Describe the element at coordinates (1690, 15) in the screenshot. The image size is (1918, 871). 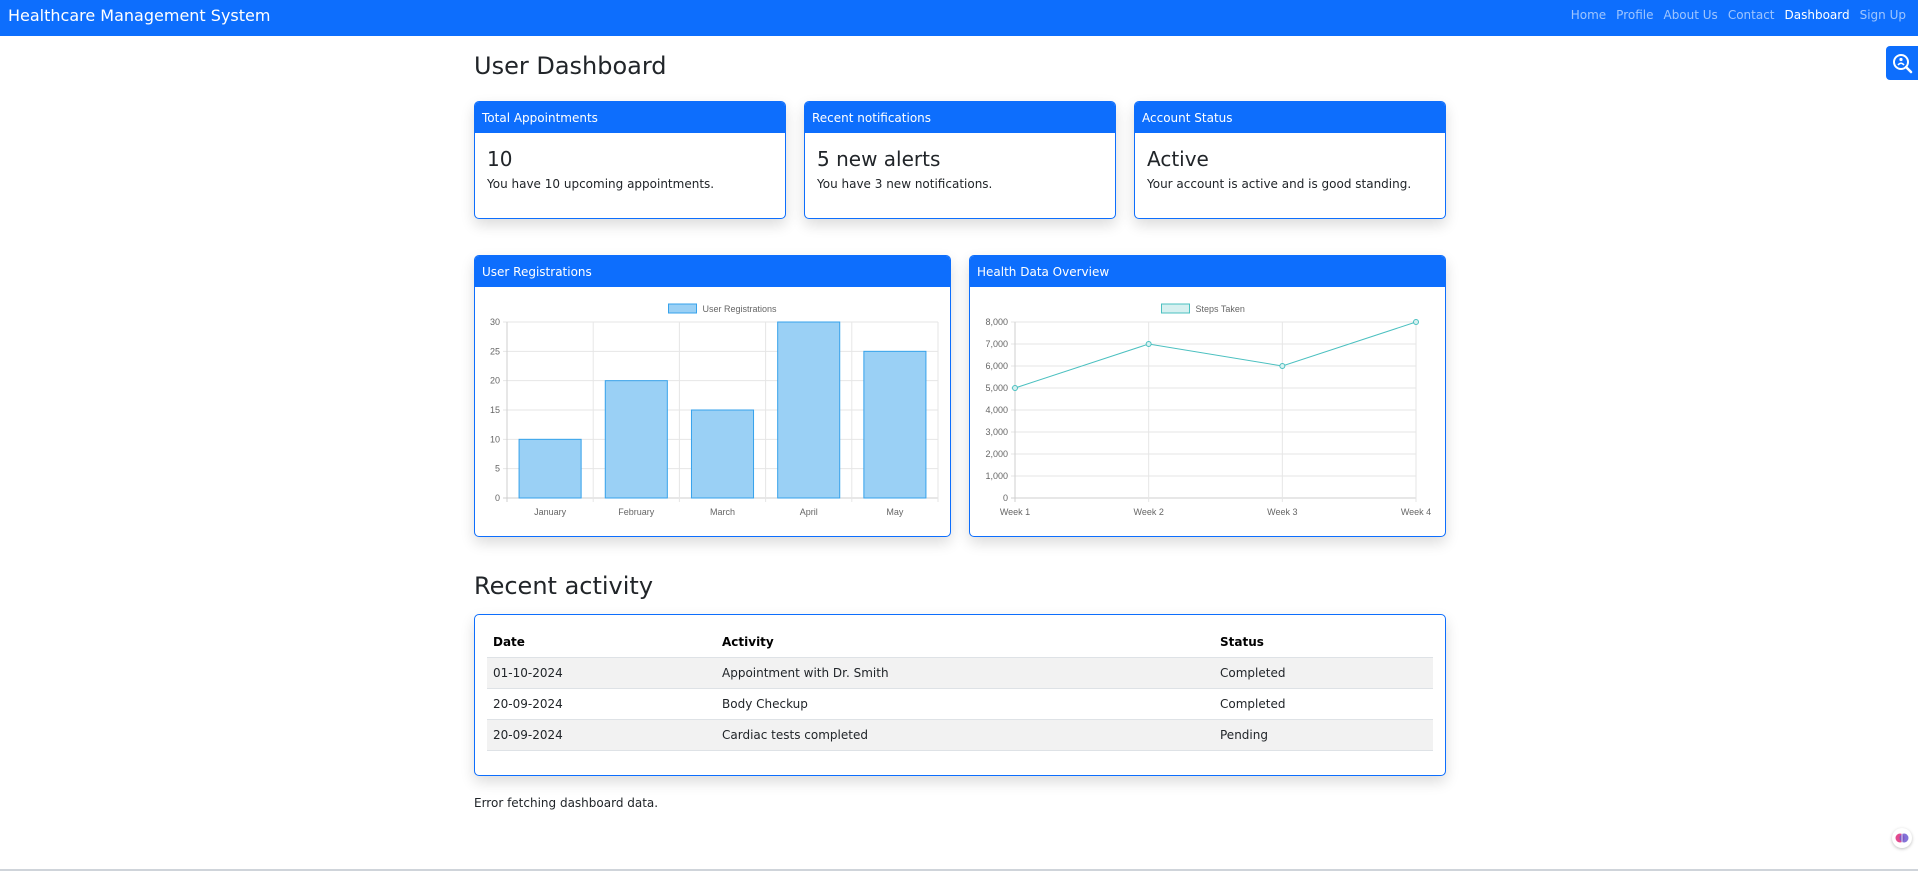
I see `nav-link-about-us: About Us` at that location.